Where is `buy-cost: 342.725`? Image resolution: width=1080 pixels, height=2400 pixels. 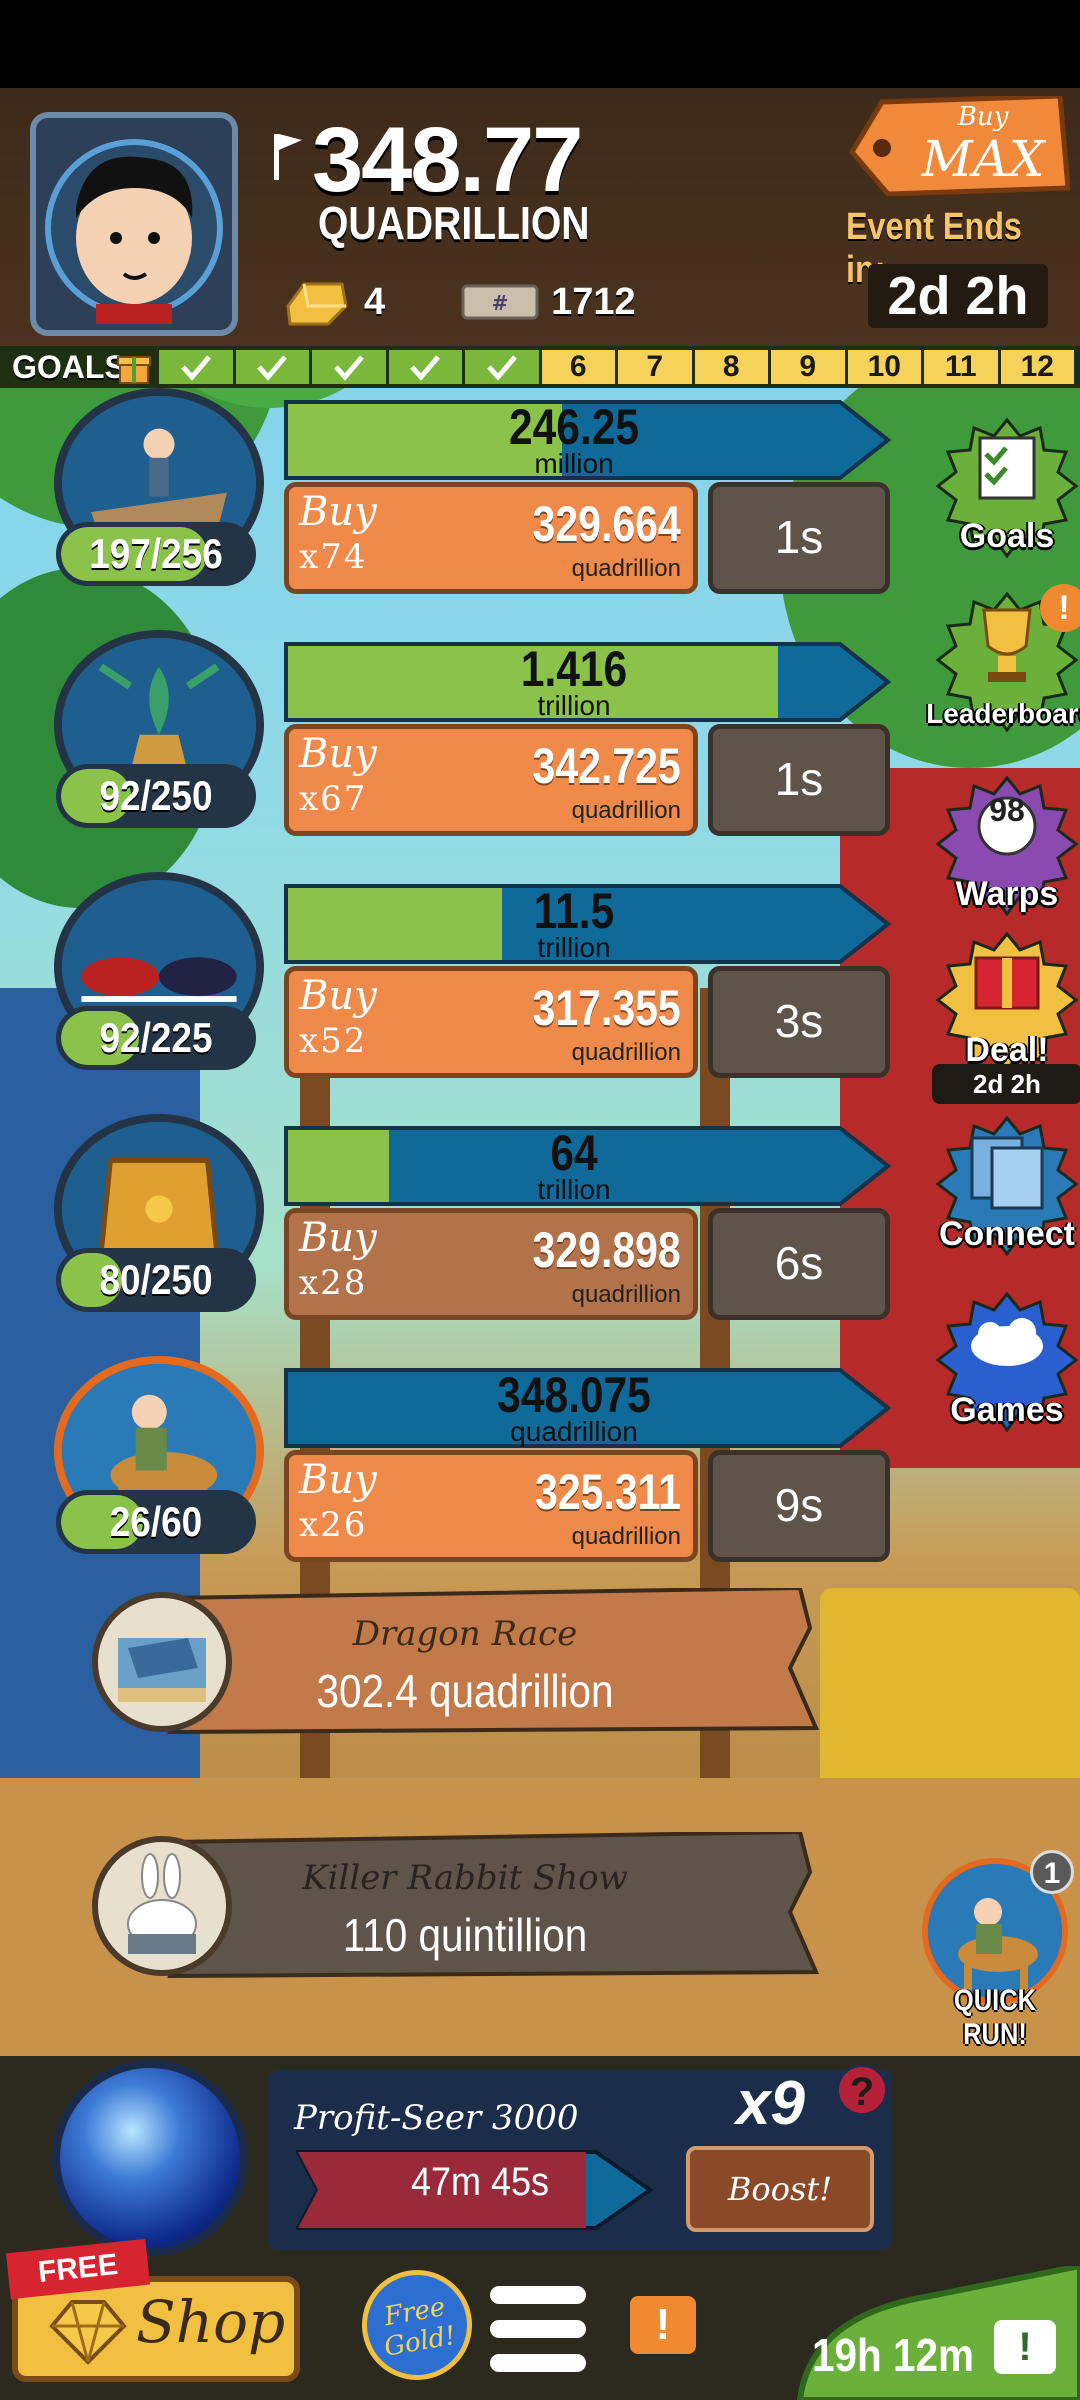 buy-cost: 342.725 is located at coordinates (606, 766).